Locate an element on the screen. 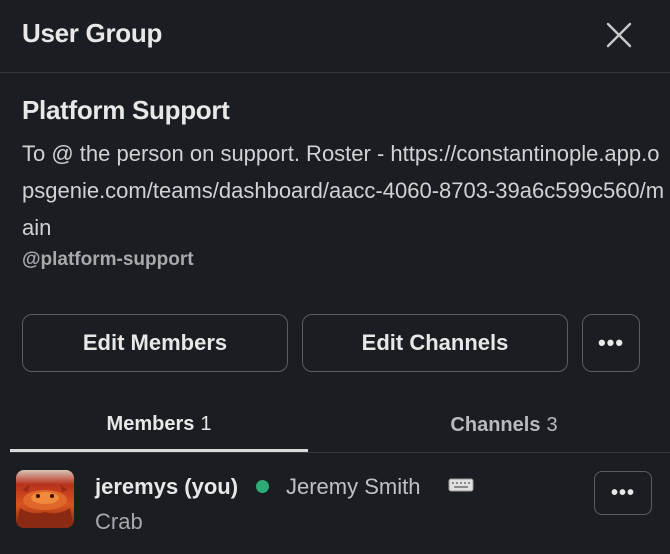 This screenshot has width=670, height=554. edit-channels-button: Edit Channels is located at coordinates (435, 343).